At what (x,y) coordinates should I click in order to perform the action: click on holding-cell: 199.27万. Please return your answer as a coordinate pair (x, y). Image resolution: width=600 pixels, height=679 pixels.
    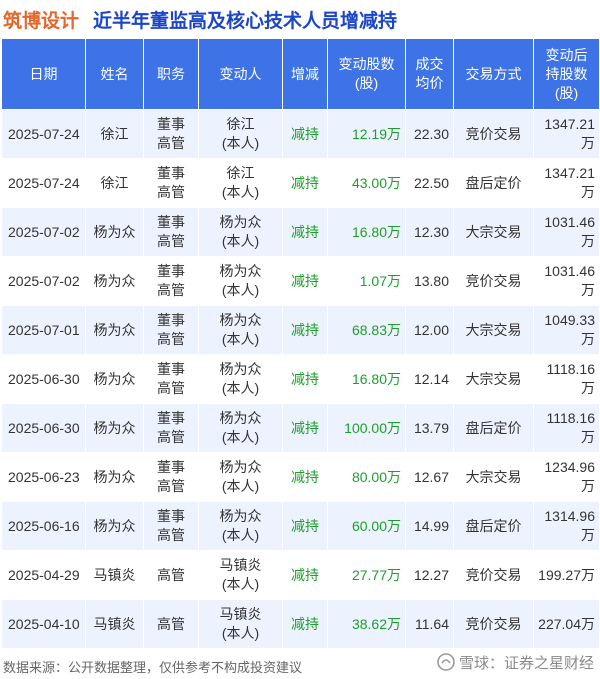
    Looking at the image, I should click on (566, 575).